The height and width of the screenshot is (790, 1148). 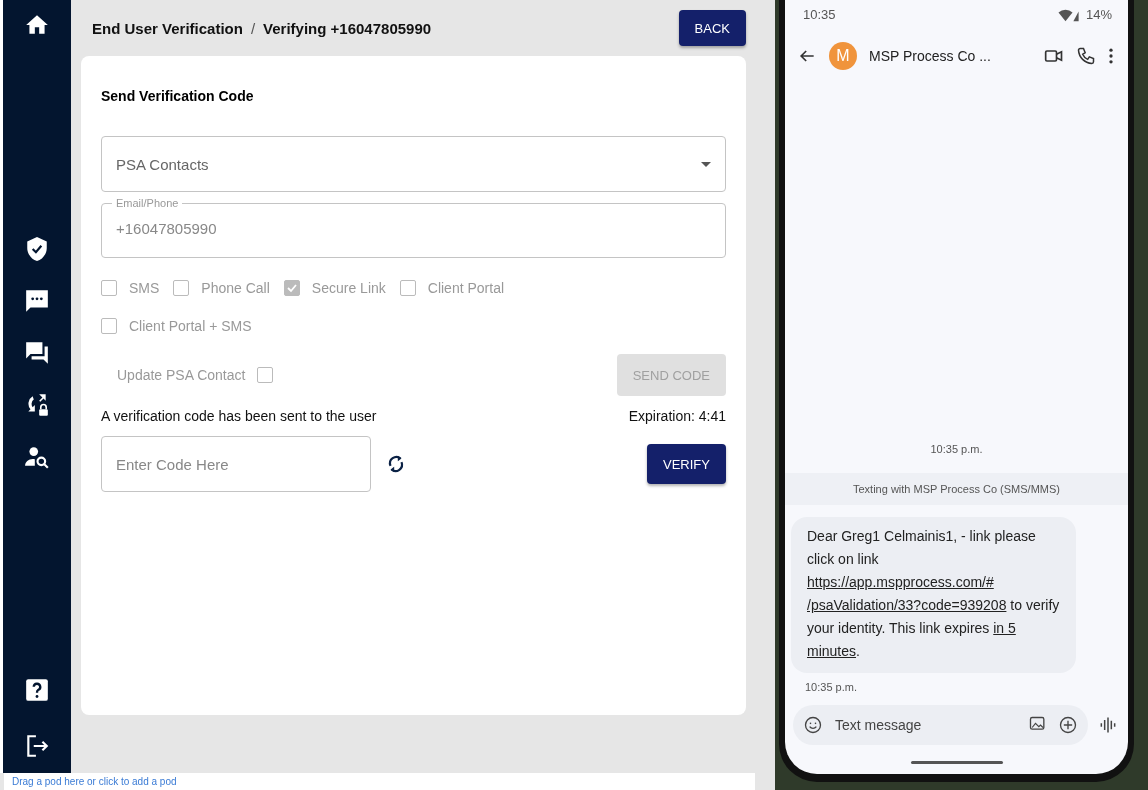 What do you see at coordinates (1086, 56) in the screenshot?
I see `phone-icon` at bounding box center [1086, 56].